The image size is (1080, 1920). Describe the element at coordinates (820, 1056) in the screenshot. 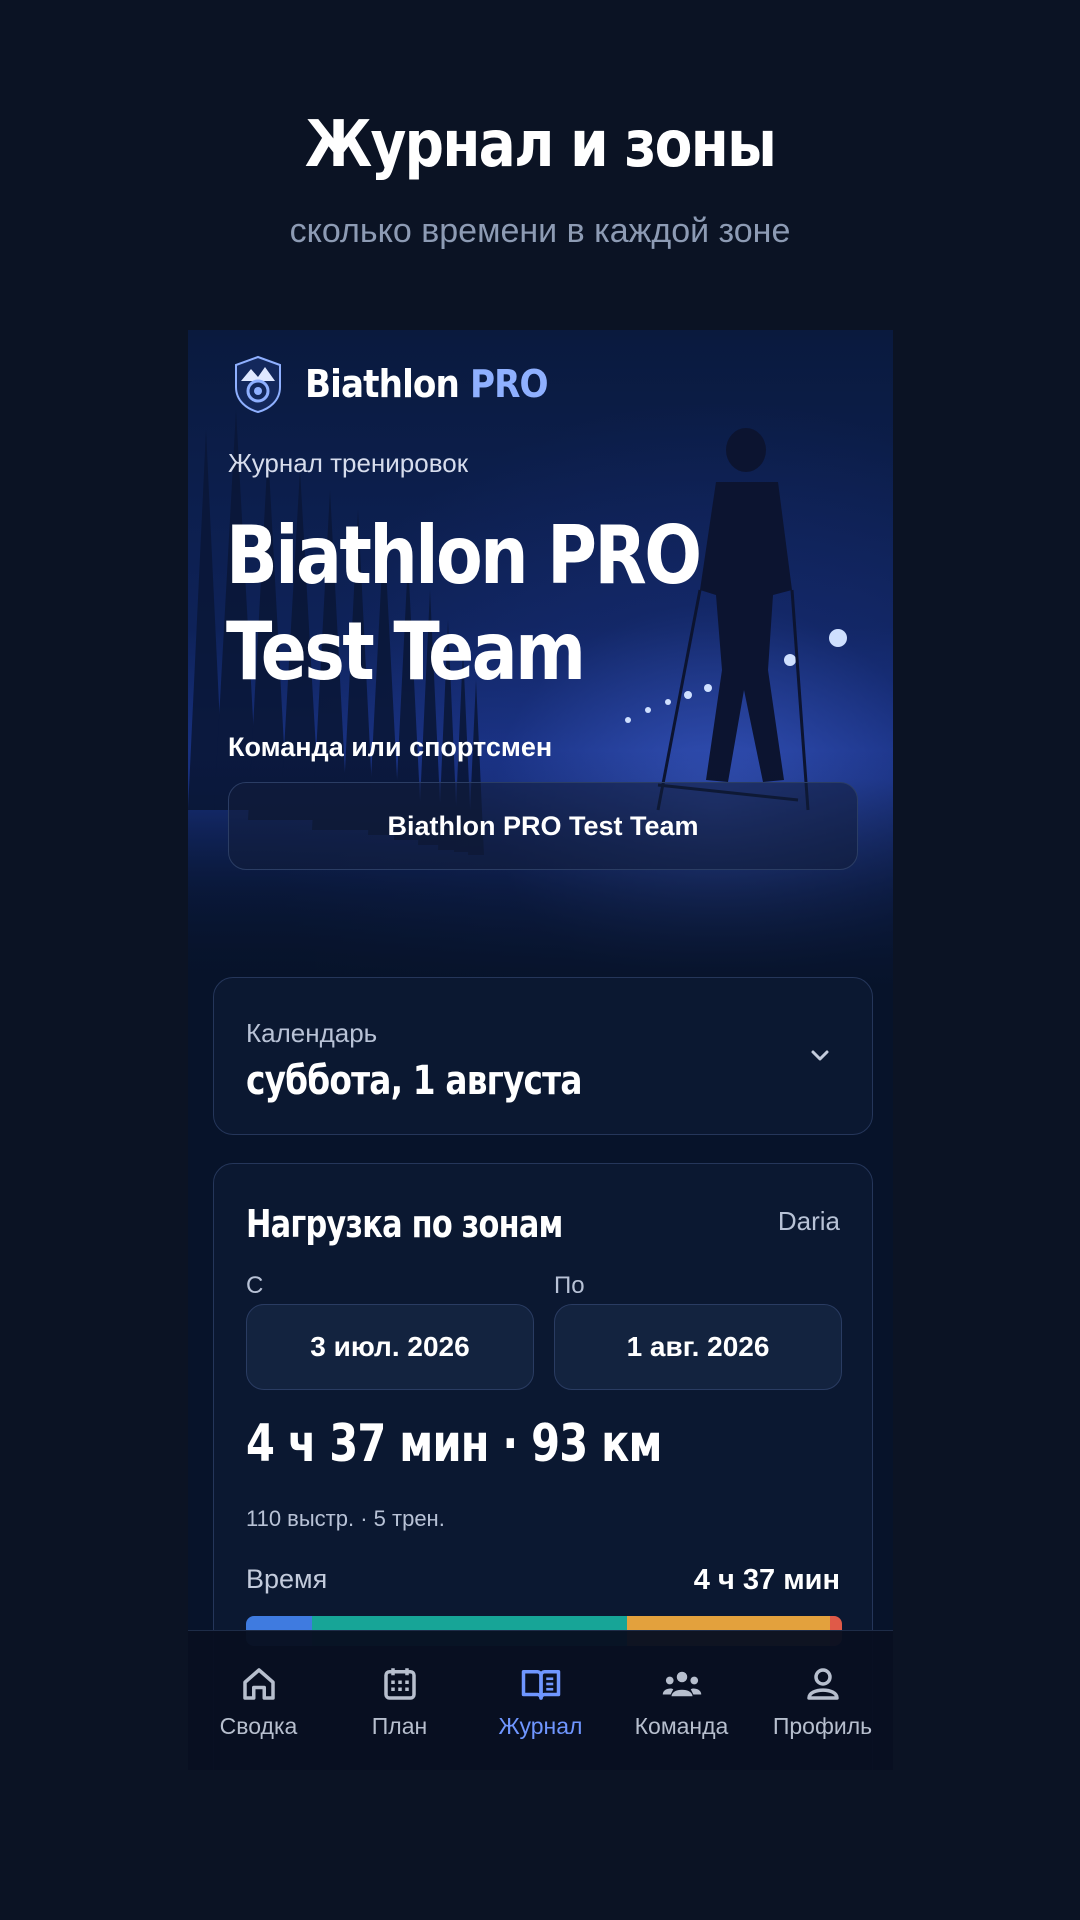

I see `chevron-down-icon` at that location.